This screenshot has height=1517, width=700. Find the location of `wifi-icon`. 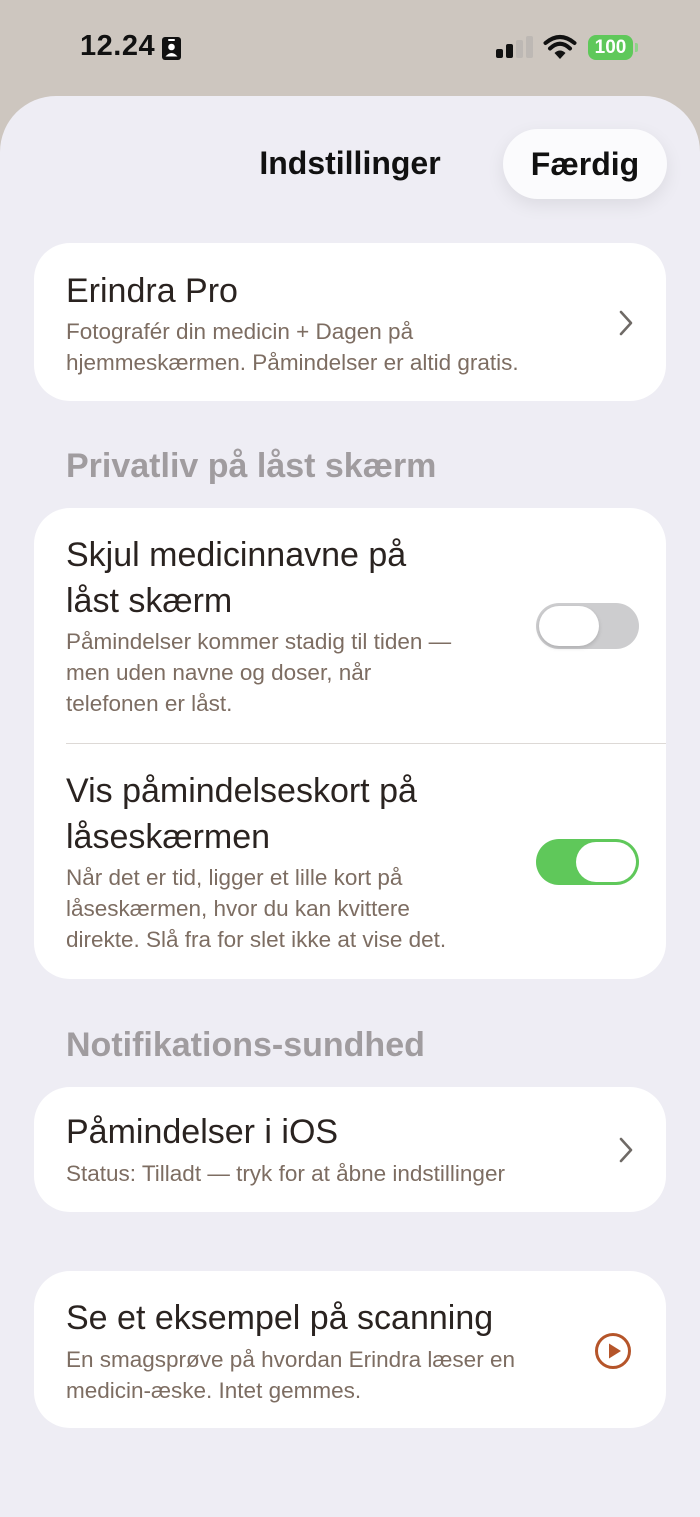

wifi-icon is located at coordinates (560, 47).